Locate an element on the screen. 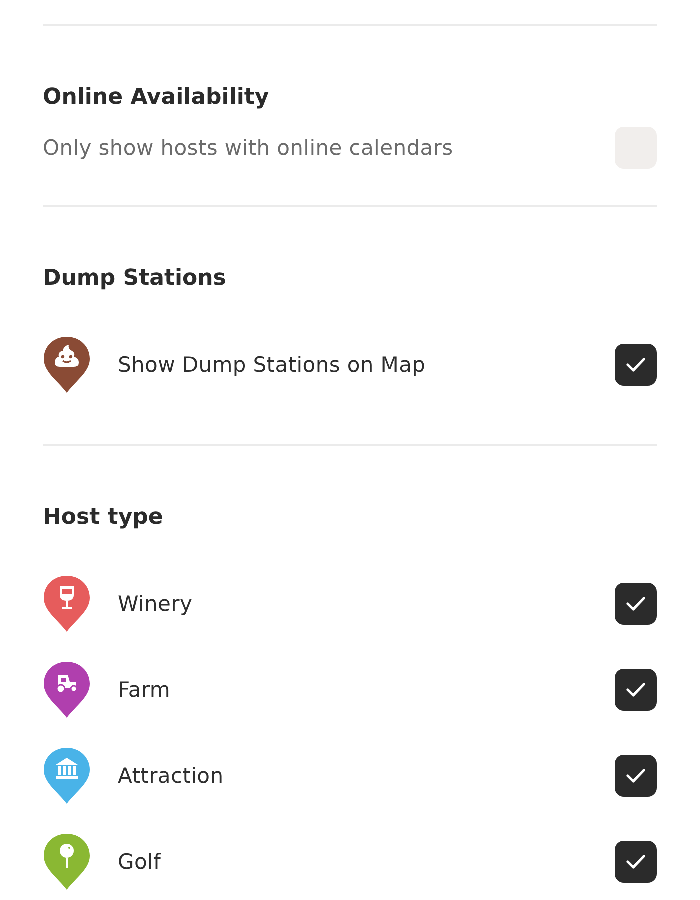 The height and width of the screenshot is (900, 700). option-label: Winery is located at coordinates (156, 604).